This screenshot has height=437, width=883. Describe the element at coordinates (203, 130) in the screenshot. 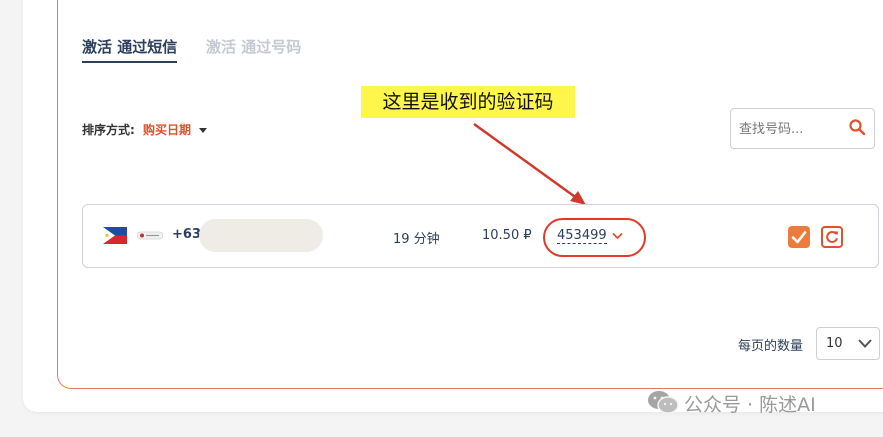

I see `caret-down-icon` at that location.